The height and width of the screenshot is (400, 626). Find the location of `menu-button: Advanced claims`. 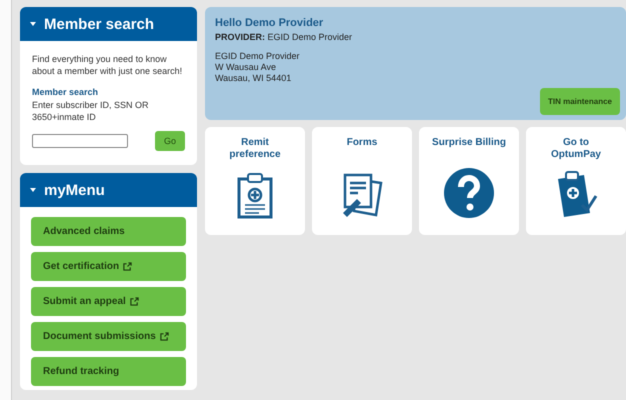

menu-button: Advanced claims is located at coordinates (108, 231).